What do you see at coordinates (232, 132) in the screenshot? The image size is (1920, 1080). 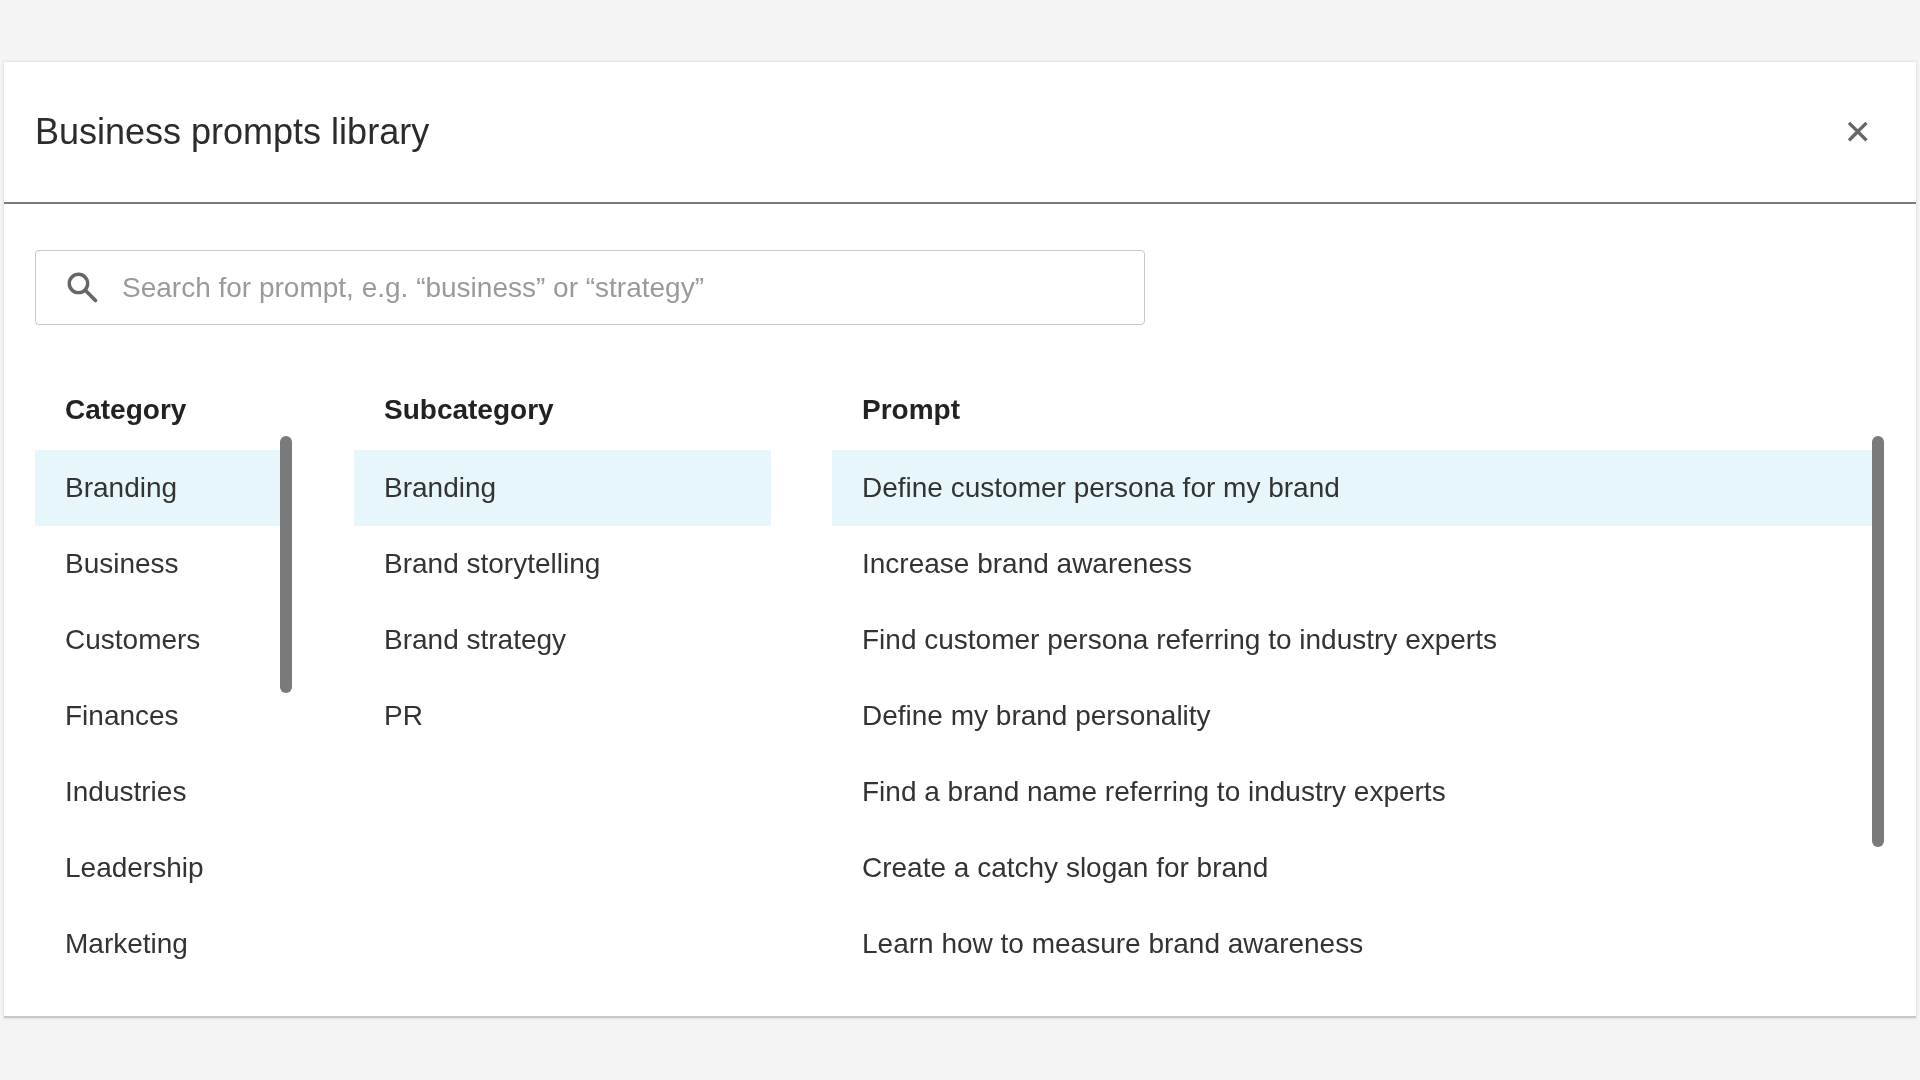 I see `dialog-title: Business prompts library` at bounding box center [232, 132].